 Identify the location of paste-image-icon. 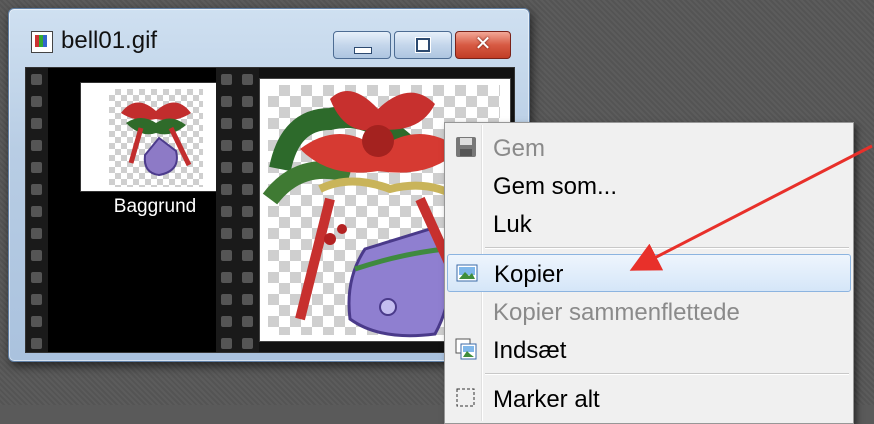
(466, 349).